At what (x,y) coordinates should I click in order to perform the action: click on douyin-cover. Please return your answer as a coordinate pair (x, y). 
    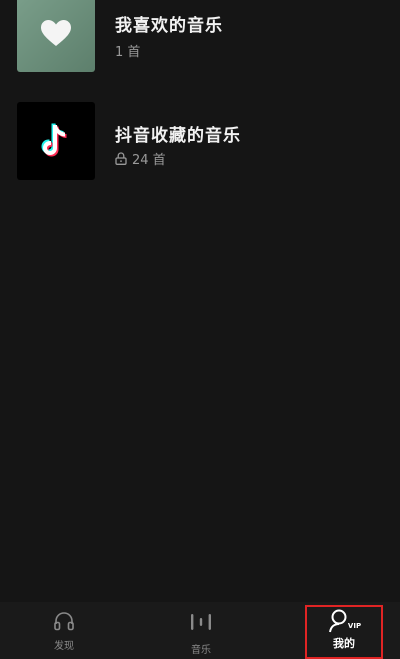
    Looking at the image, I should click on (56, 141).